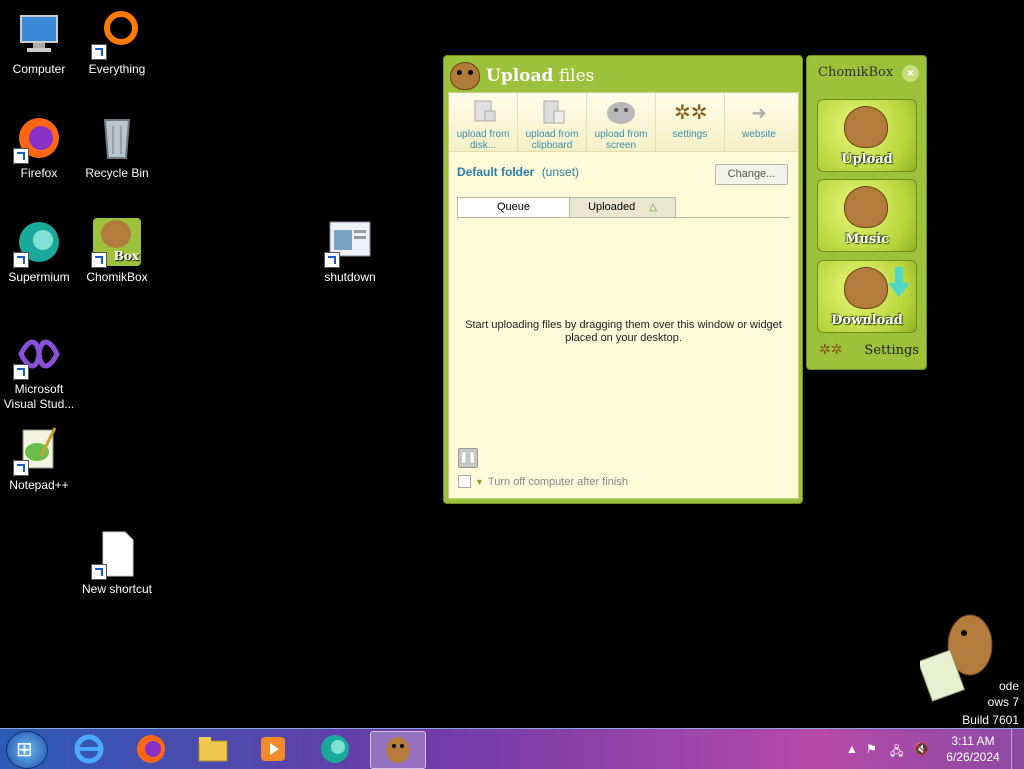  I want to click on upload-from-screen-button: upload from screen, so click(621, 122).